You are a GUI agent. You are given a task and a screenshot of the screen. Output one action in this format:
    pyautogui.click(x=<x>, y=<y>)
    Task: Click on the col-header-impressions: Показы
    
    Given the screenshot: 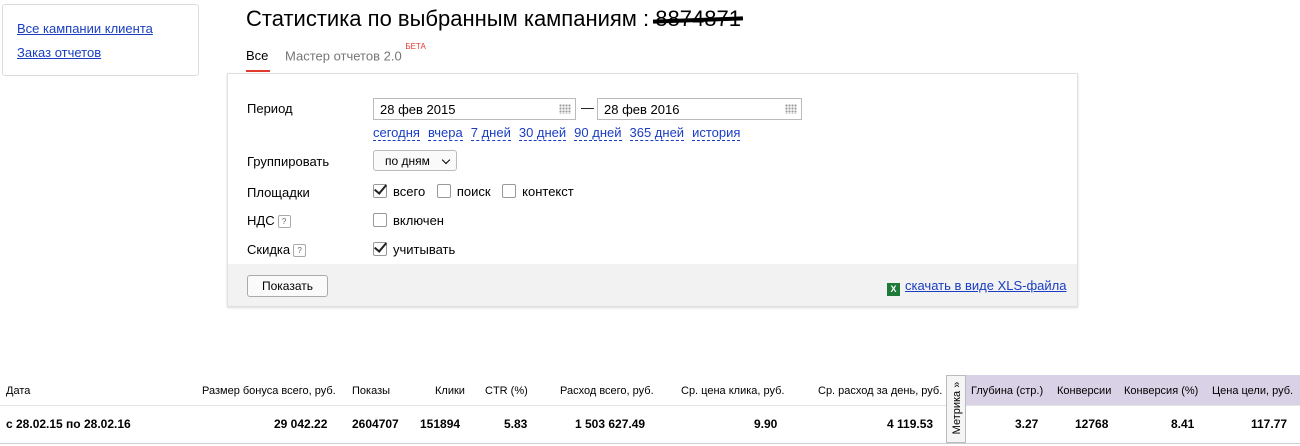 What is the action you would take?
    pyautogui.click(x=371, y=391)
    